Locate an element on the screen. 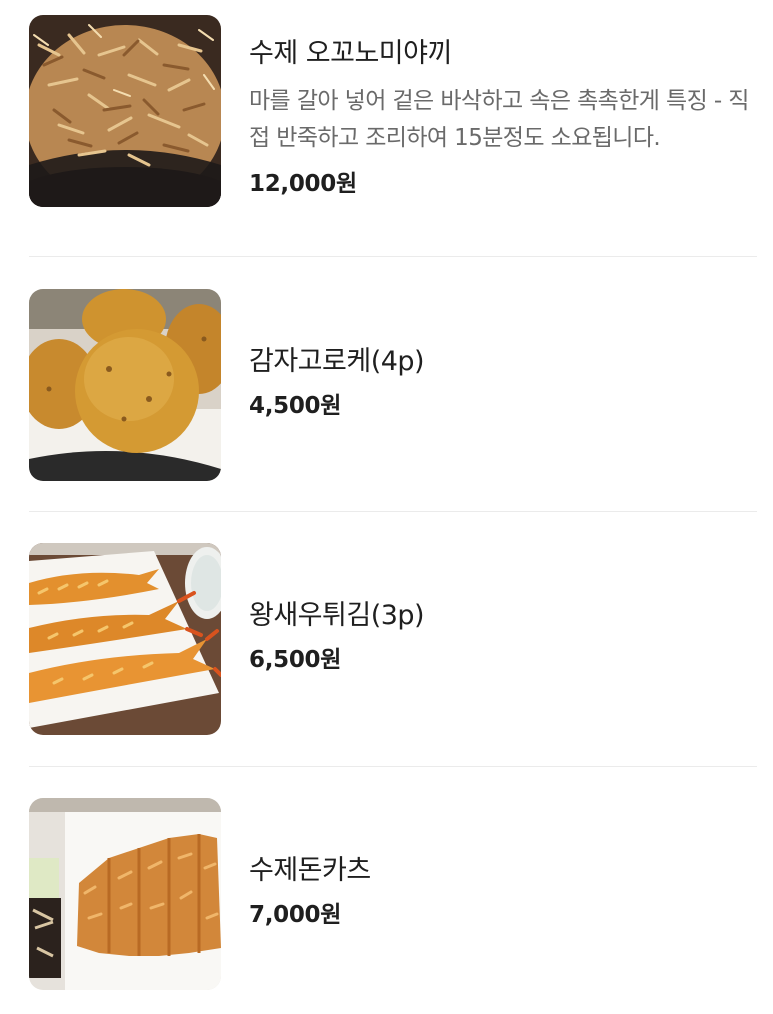 This screenshot has width=773, height=1014. okonomiyaki-photo is located at coordinates (125, 111).